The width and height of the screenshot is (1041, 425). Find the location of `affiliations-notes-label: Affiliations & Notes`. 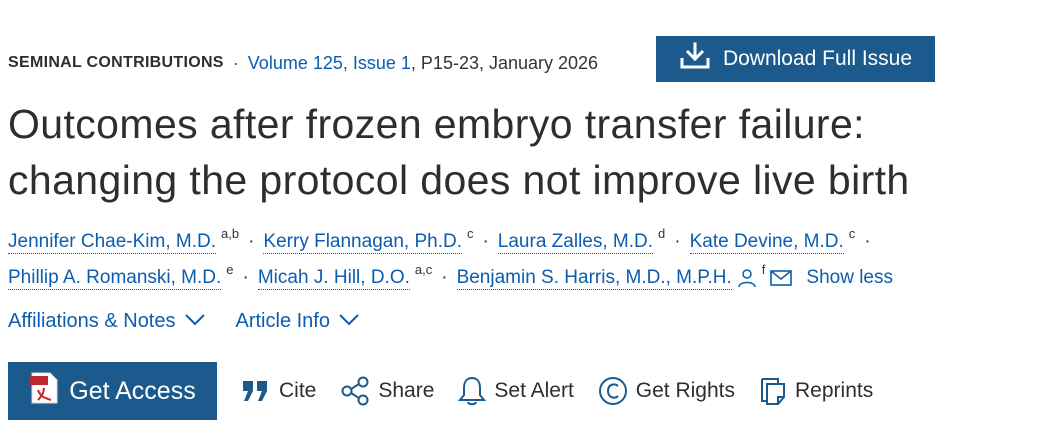

affiliations-notes-label: Affiliations & Notes is located at coordinates (92, 321).